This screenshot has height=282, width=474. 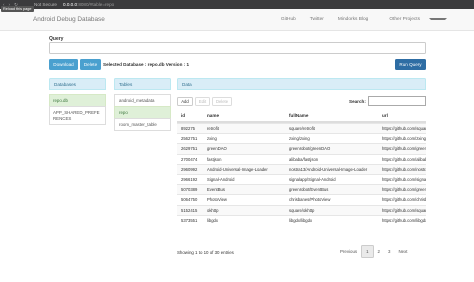 I want to click on pagination-previous: Previous, so click(x=348, y=251).